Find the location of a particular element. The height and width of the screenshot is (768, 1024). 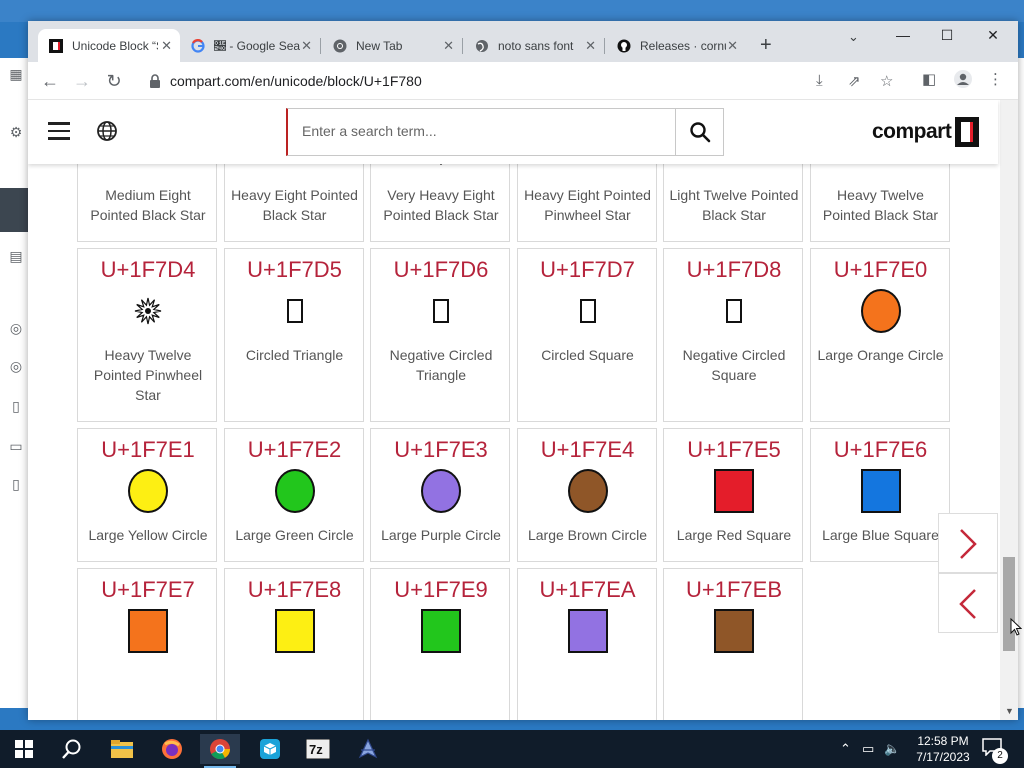

char-name: Circled Triangle is located at coordinates (295, 355).